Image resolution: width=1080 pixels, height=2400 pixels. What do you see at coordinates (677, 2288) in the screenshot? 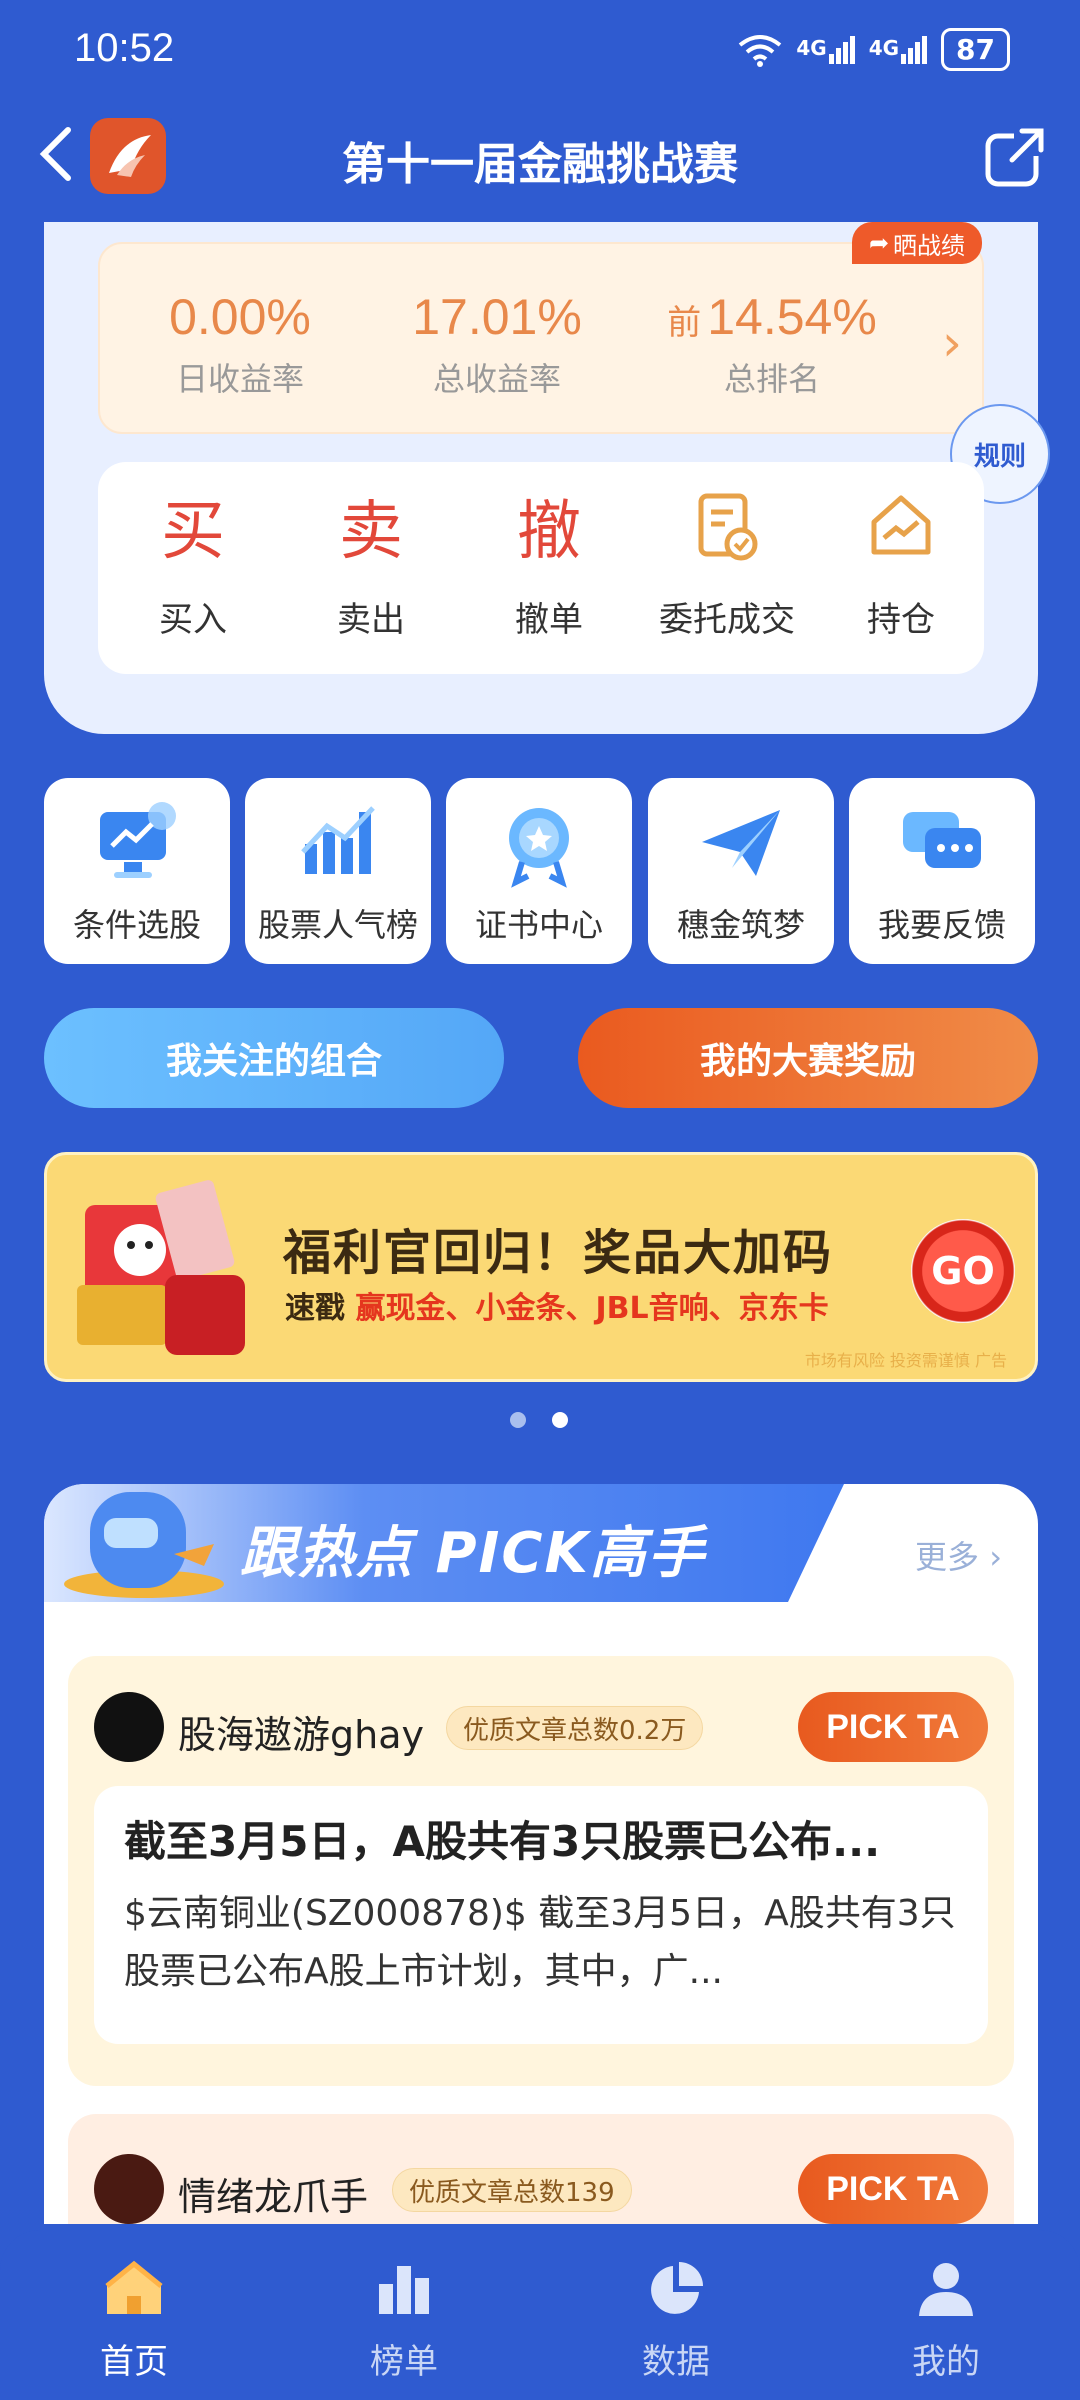
I see `pie-chart-icon` at bounding box center [677, 2288].